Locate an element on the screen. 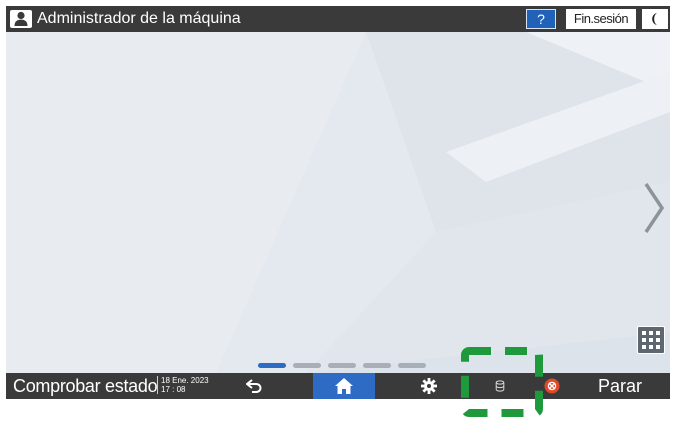 The width and height of the screenshot is (684, 435). energy-saver-button is located at coordinates (655, 19).